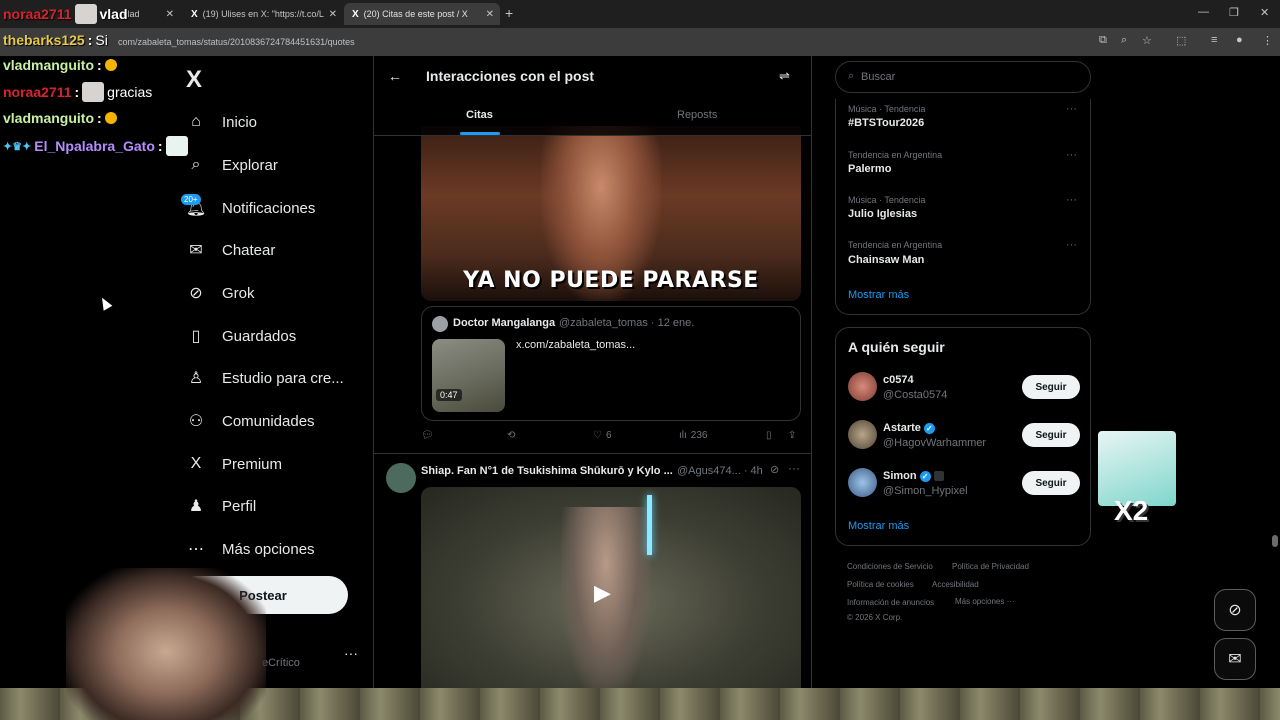 The image size is (1280, 720). Describe the element at coordinates (17, 146) in the screenshot. I see `badges-icon: ✦♛✦` at that location.